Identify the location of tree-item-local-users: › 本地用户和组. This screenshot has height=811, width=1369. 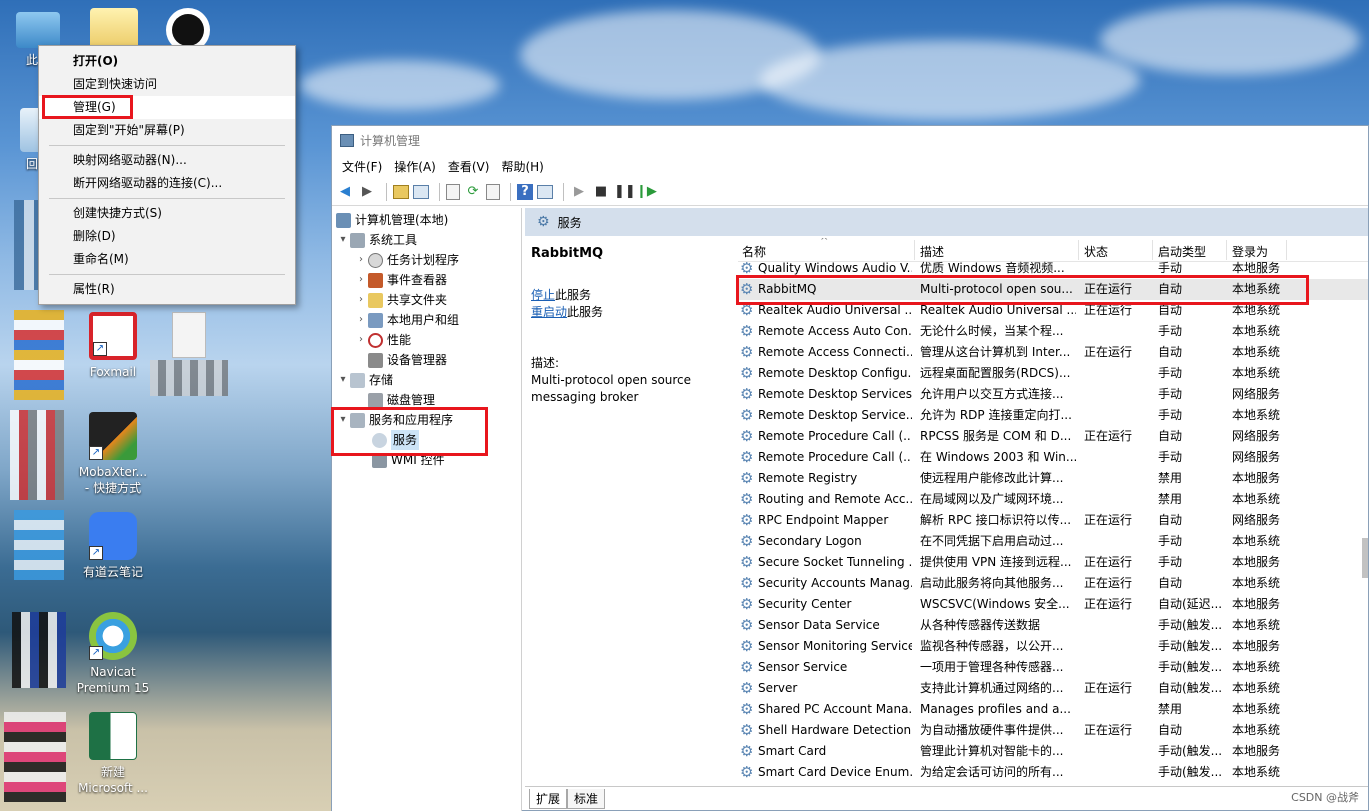
(406, 320).